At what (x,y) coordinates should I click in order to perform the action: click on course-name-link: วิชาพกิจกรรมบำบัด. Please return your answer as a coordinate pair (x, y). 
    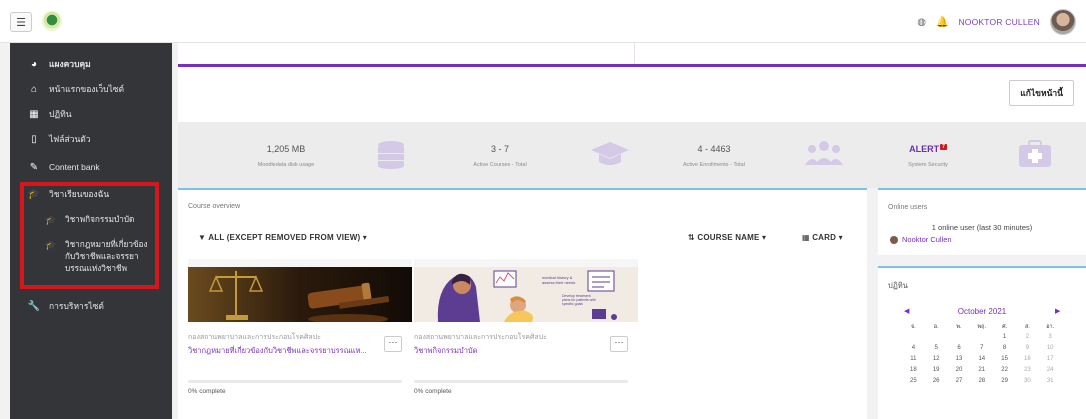
    Looking at the image, I should click on (506, 351).